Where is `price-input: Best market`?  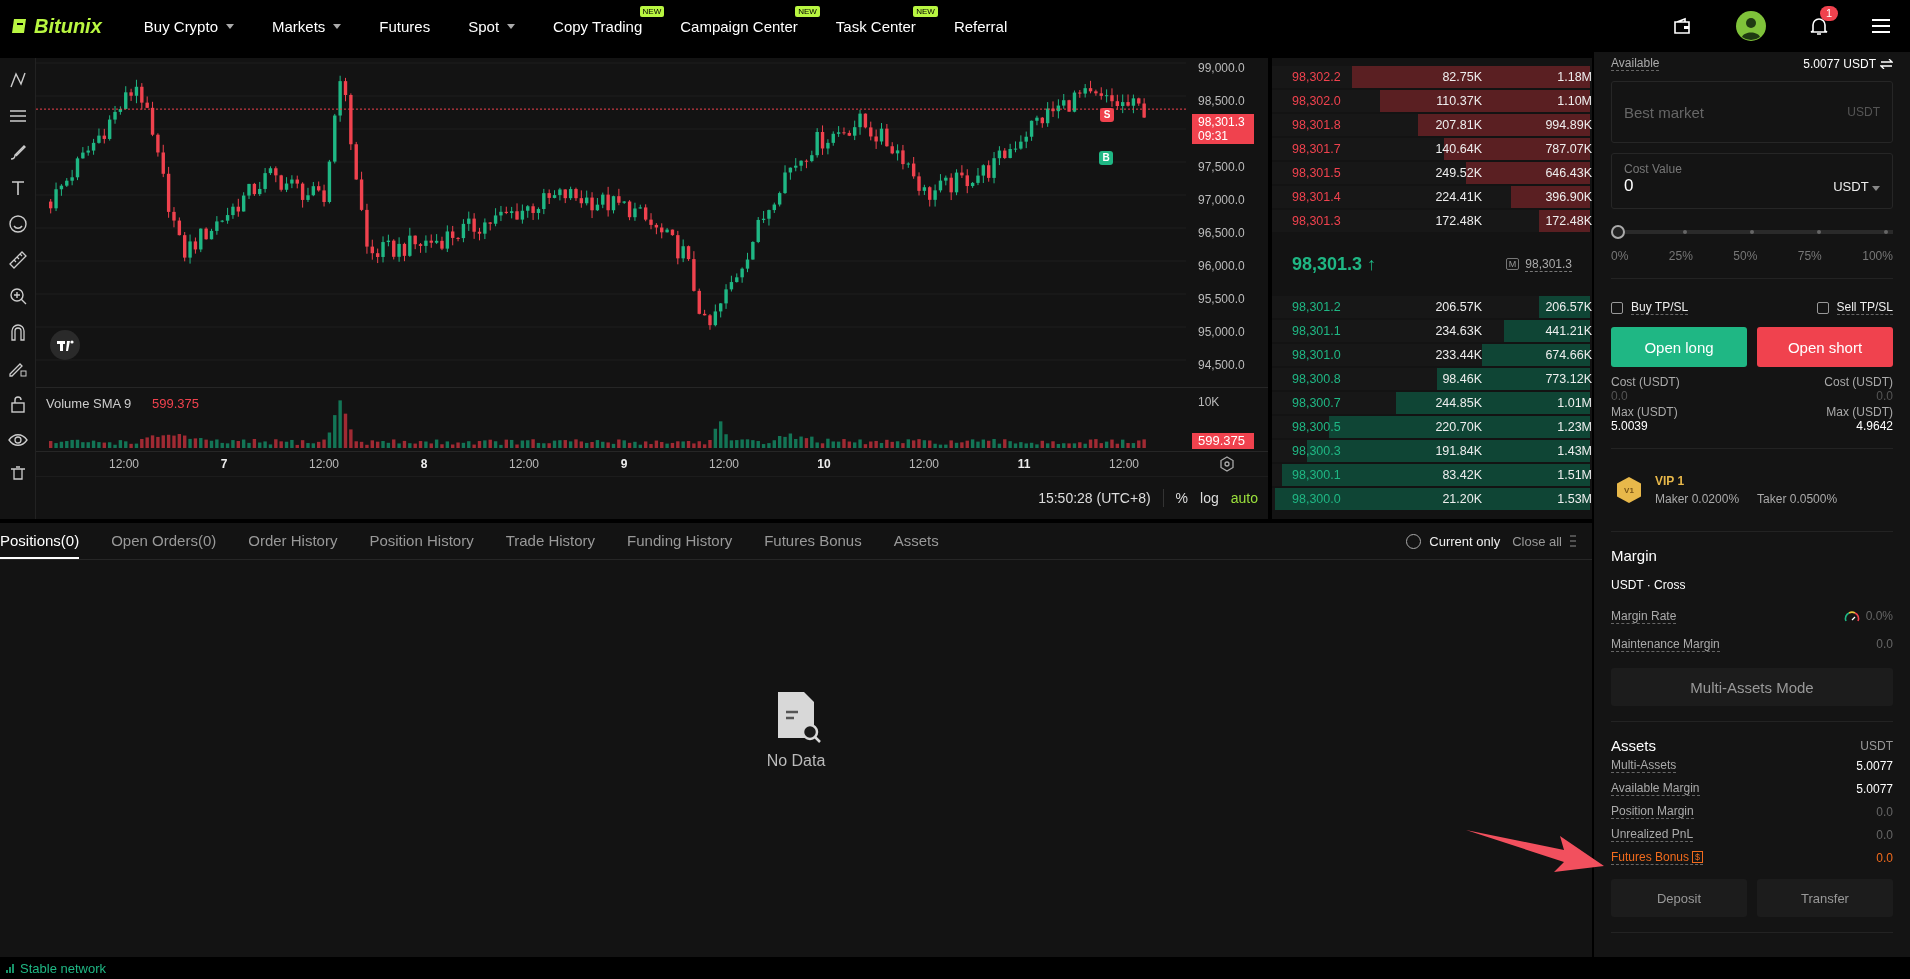 price-input: Best market is located at coordinates (1704, 112).